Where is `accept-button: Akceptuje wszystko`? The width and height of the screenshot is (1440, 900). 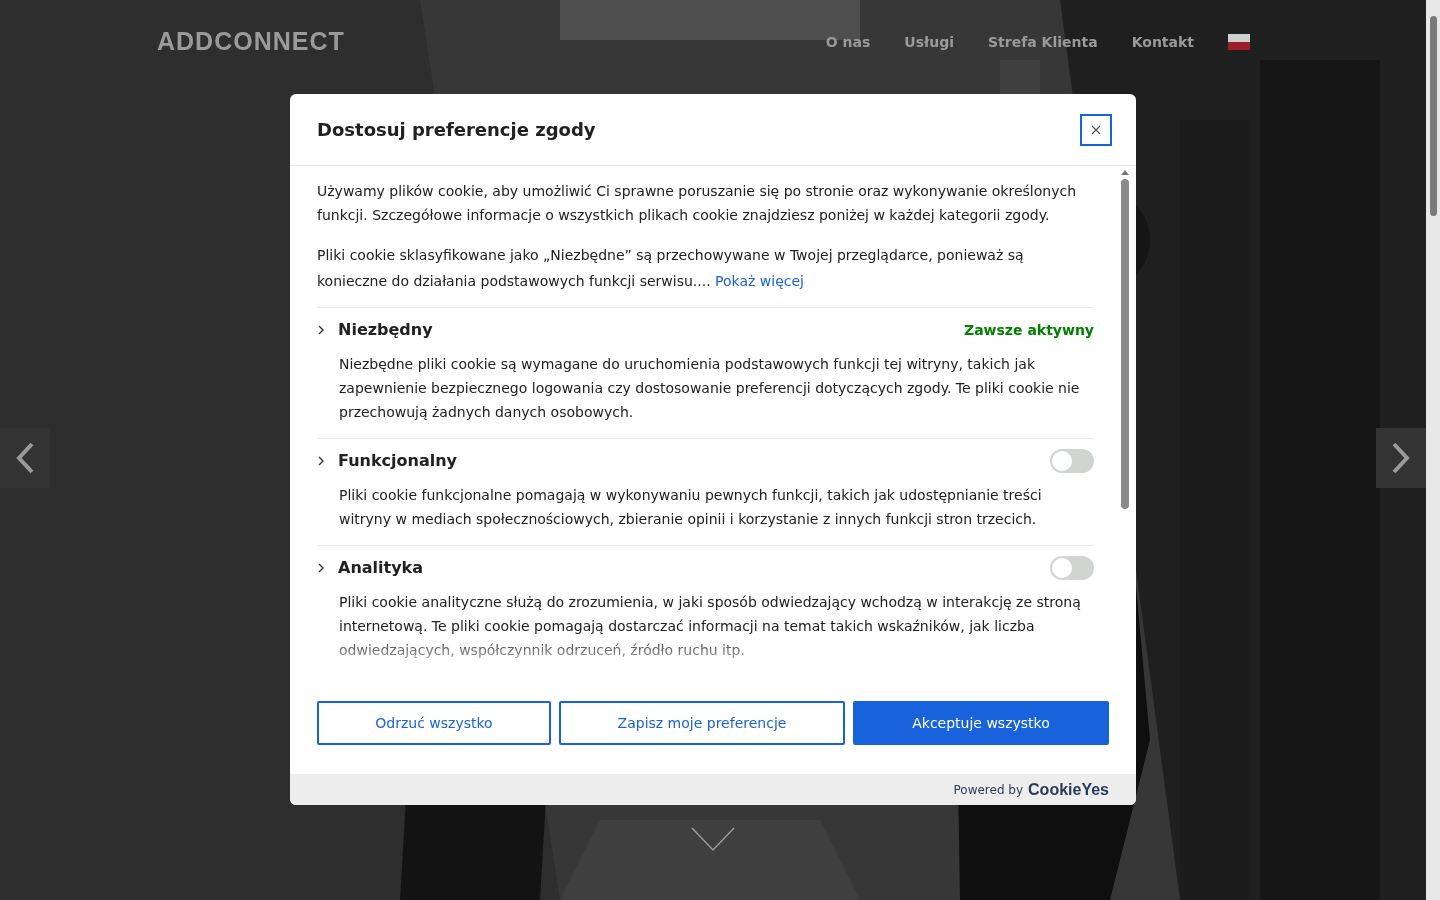 accept-button: Akceptuje wszystko is located at coordinates (981, 723).